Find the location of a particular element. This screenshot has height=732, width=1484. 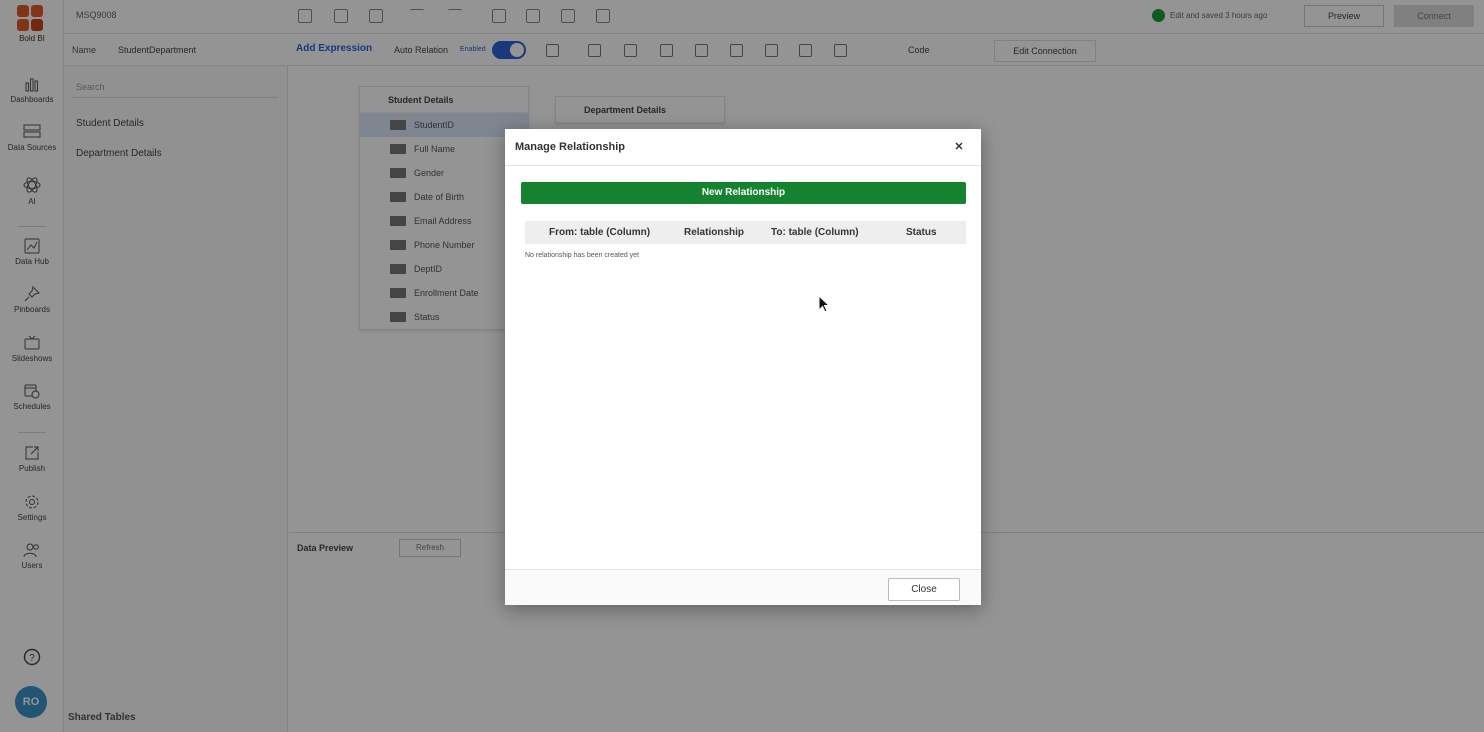

dialog-title: Manage Relationship is located at coordinates (570, 147).